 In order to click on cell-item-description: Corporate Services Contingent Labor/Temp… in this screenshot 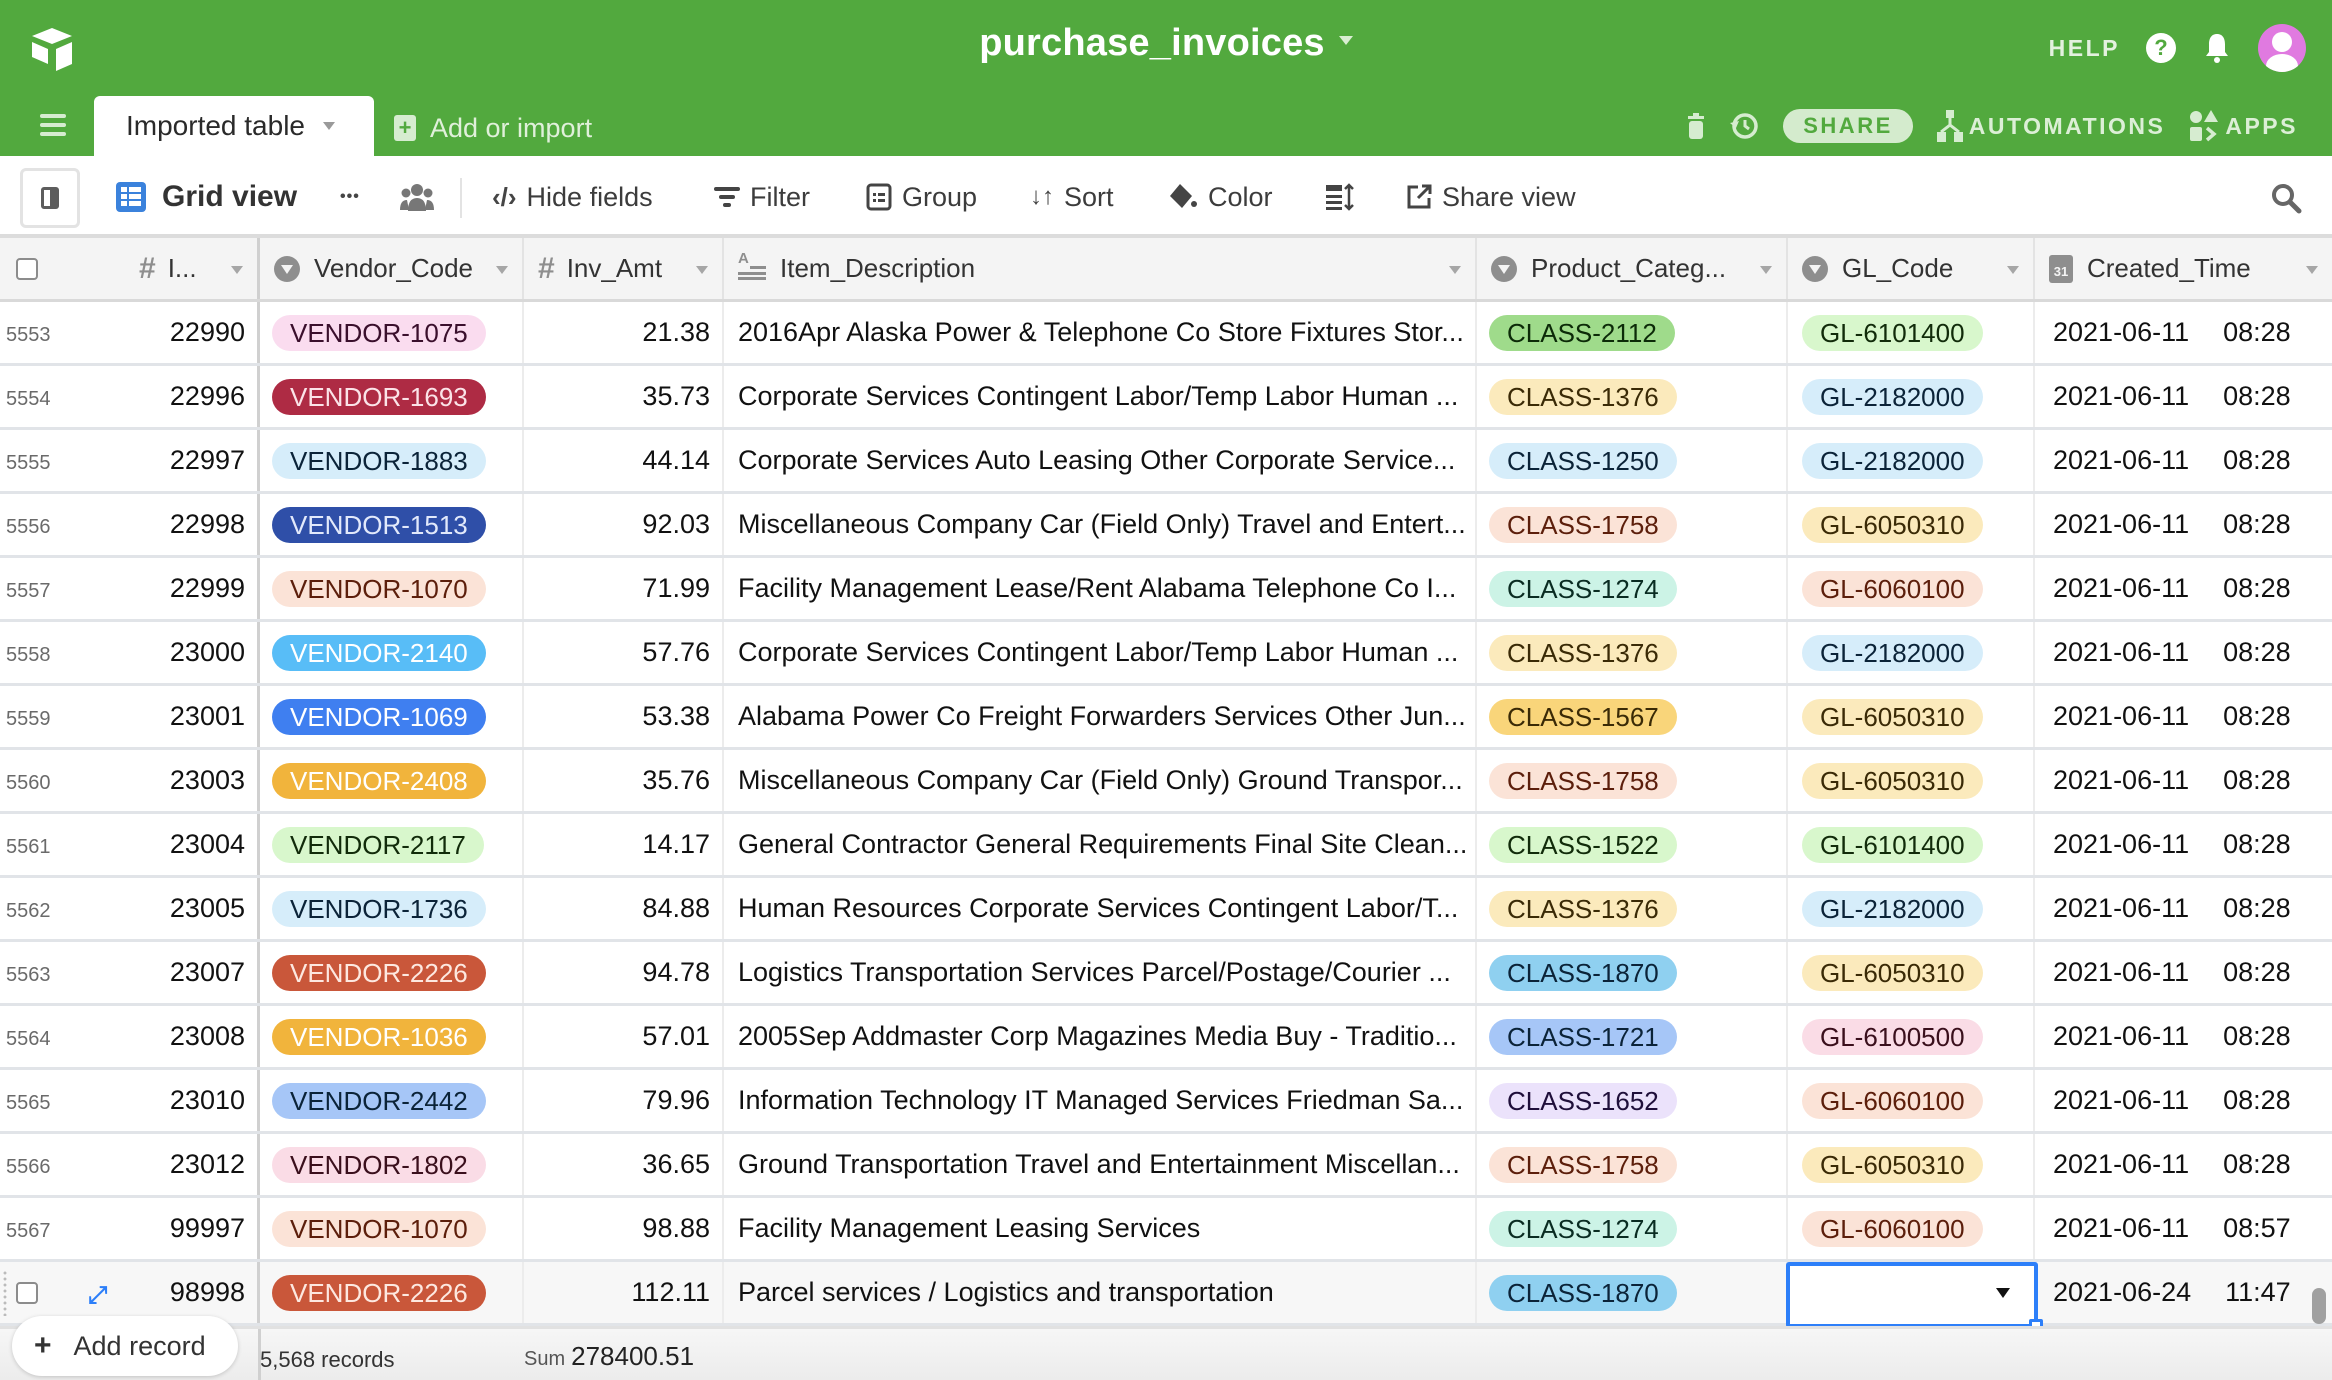, I will do `click(1100, 396)`.